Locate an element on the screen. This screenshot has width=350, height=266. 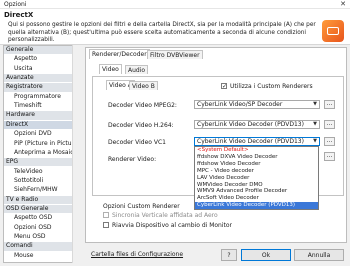
sidebar-item-sottotitoli: Sottotitoli is located at coordinates (42, 181).